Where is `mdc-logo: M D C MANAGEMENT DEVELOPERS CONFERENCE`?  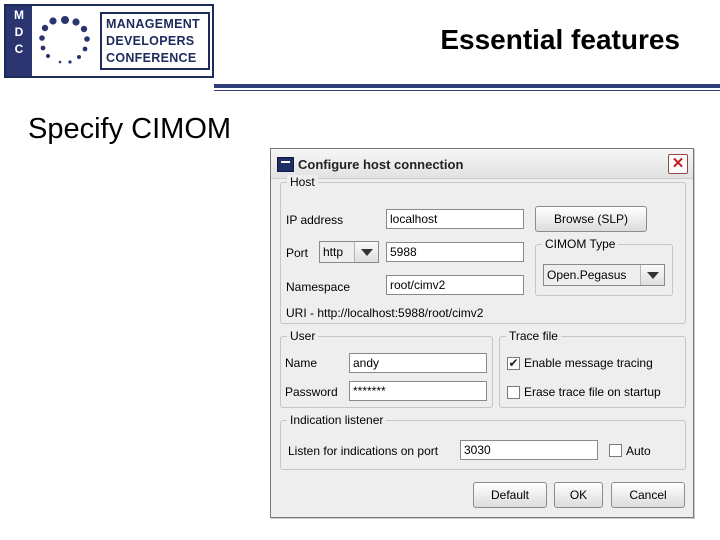
mdc-logo: M D C MANAGEMENT DEVELOPERS CONFERENCE is located at coordinates (109, 41).